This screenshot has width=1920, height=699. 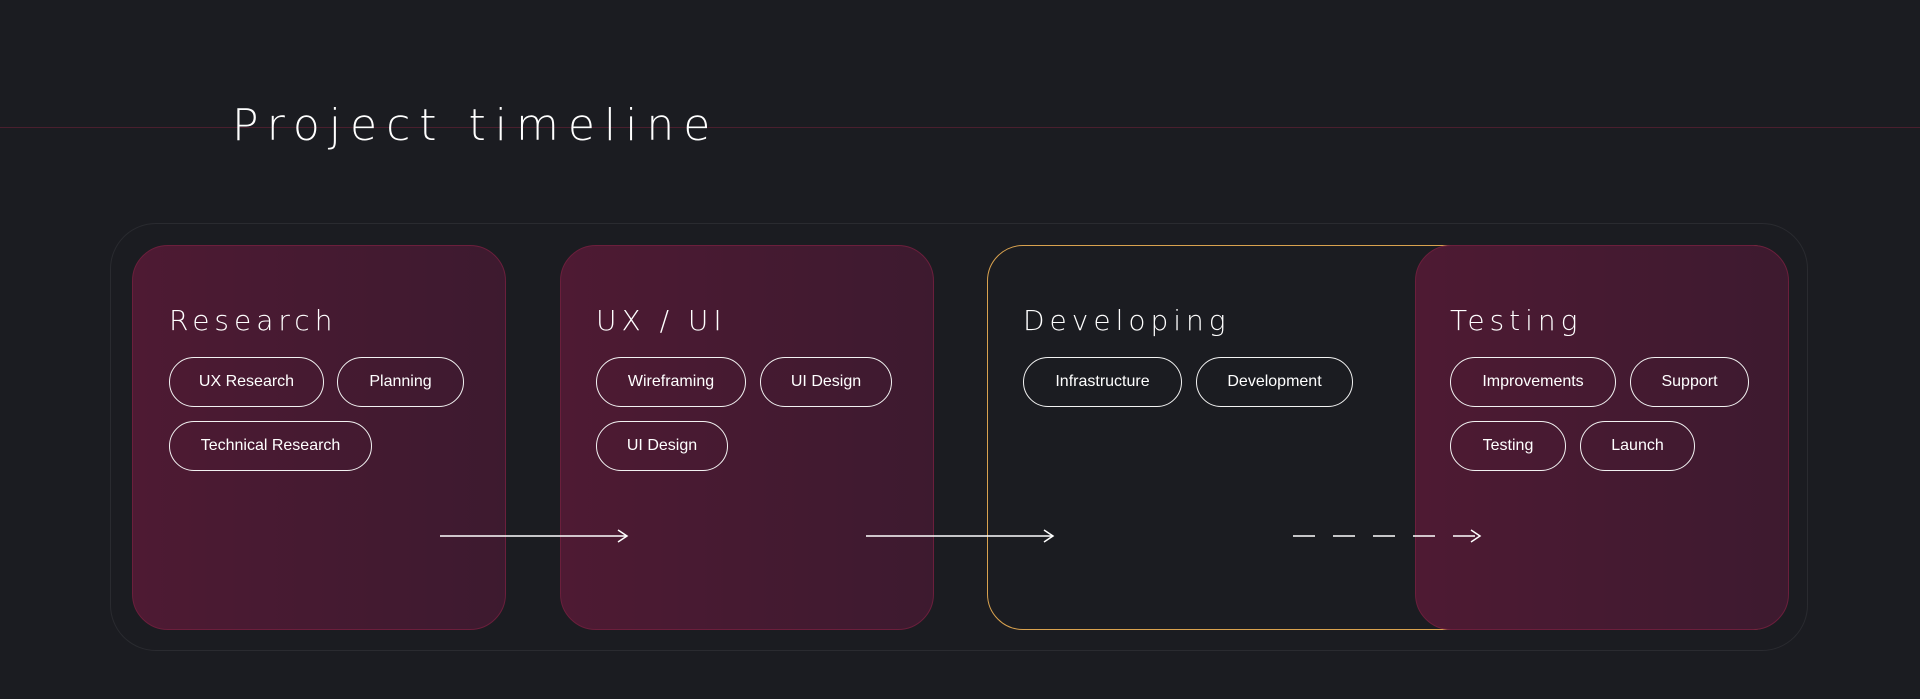 I want to click on connector-arrows, so click(x=961, y=536).